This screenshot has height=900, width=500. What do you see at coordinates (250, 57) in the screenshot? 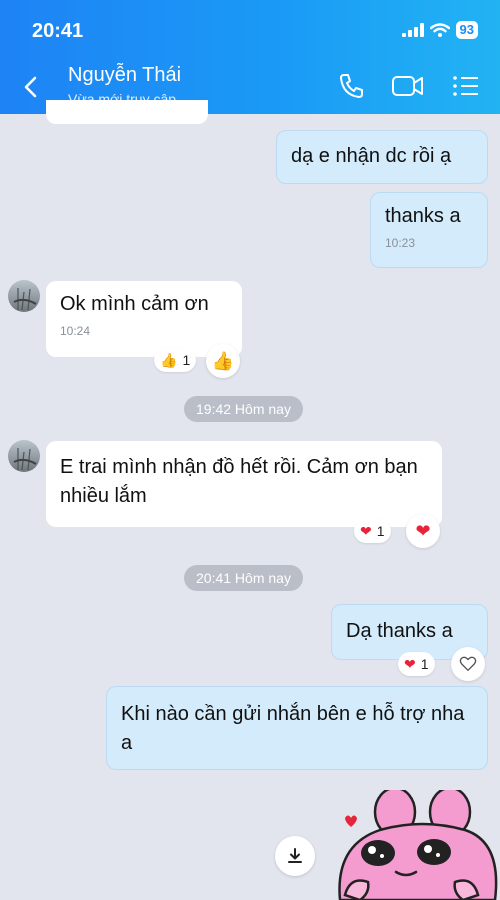
I see `chat-header: 20:41 93 Nguyễn Thái Vừa mới truy cập` at bounding box center [250, 57].